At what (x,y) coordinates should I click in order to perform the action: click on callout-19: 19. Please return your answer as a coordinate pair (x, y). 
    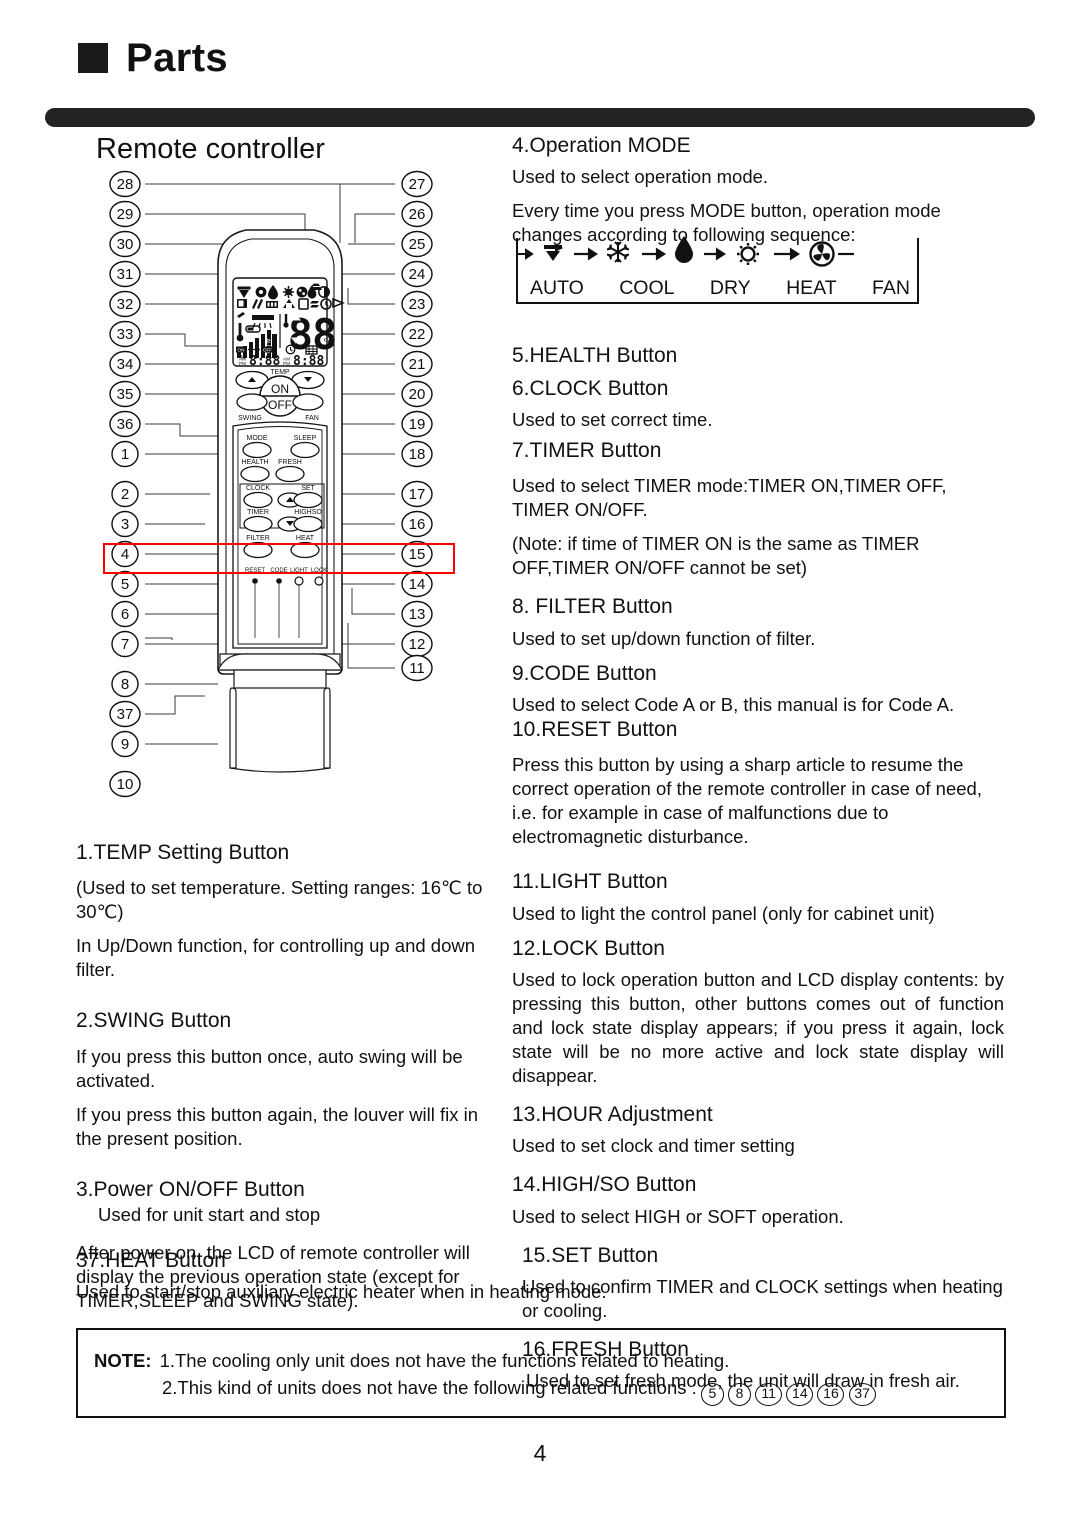
    Looking at the image, I should click on (417, 424).